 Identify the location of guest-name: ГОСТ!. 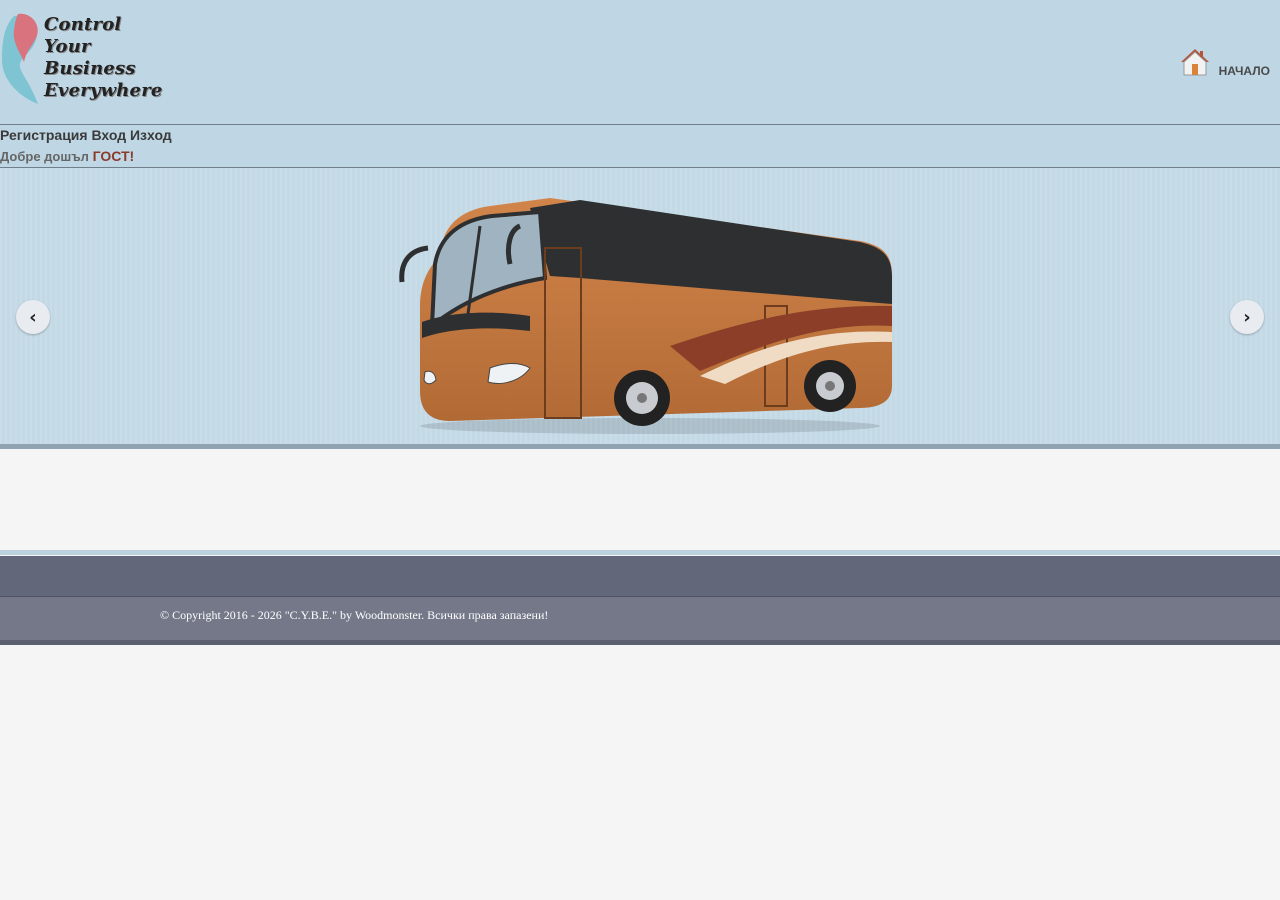
(113, 156).